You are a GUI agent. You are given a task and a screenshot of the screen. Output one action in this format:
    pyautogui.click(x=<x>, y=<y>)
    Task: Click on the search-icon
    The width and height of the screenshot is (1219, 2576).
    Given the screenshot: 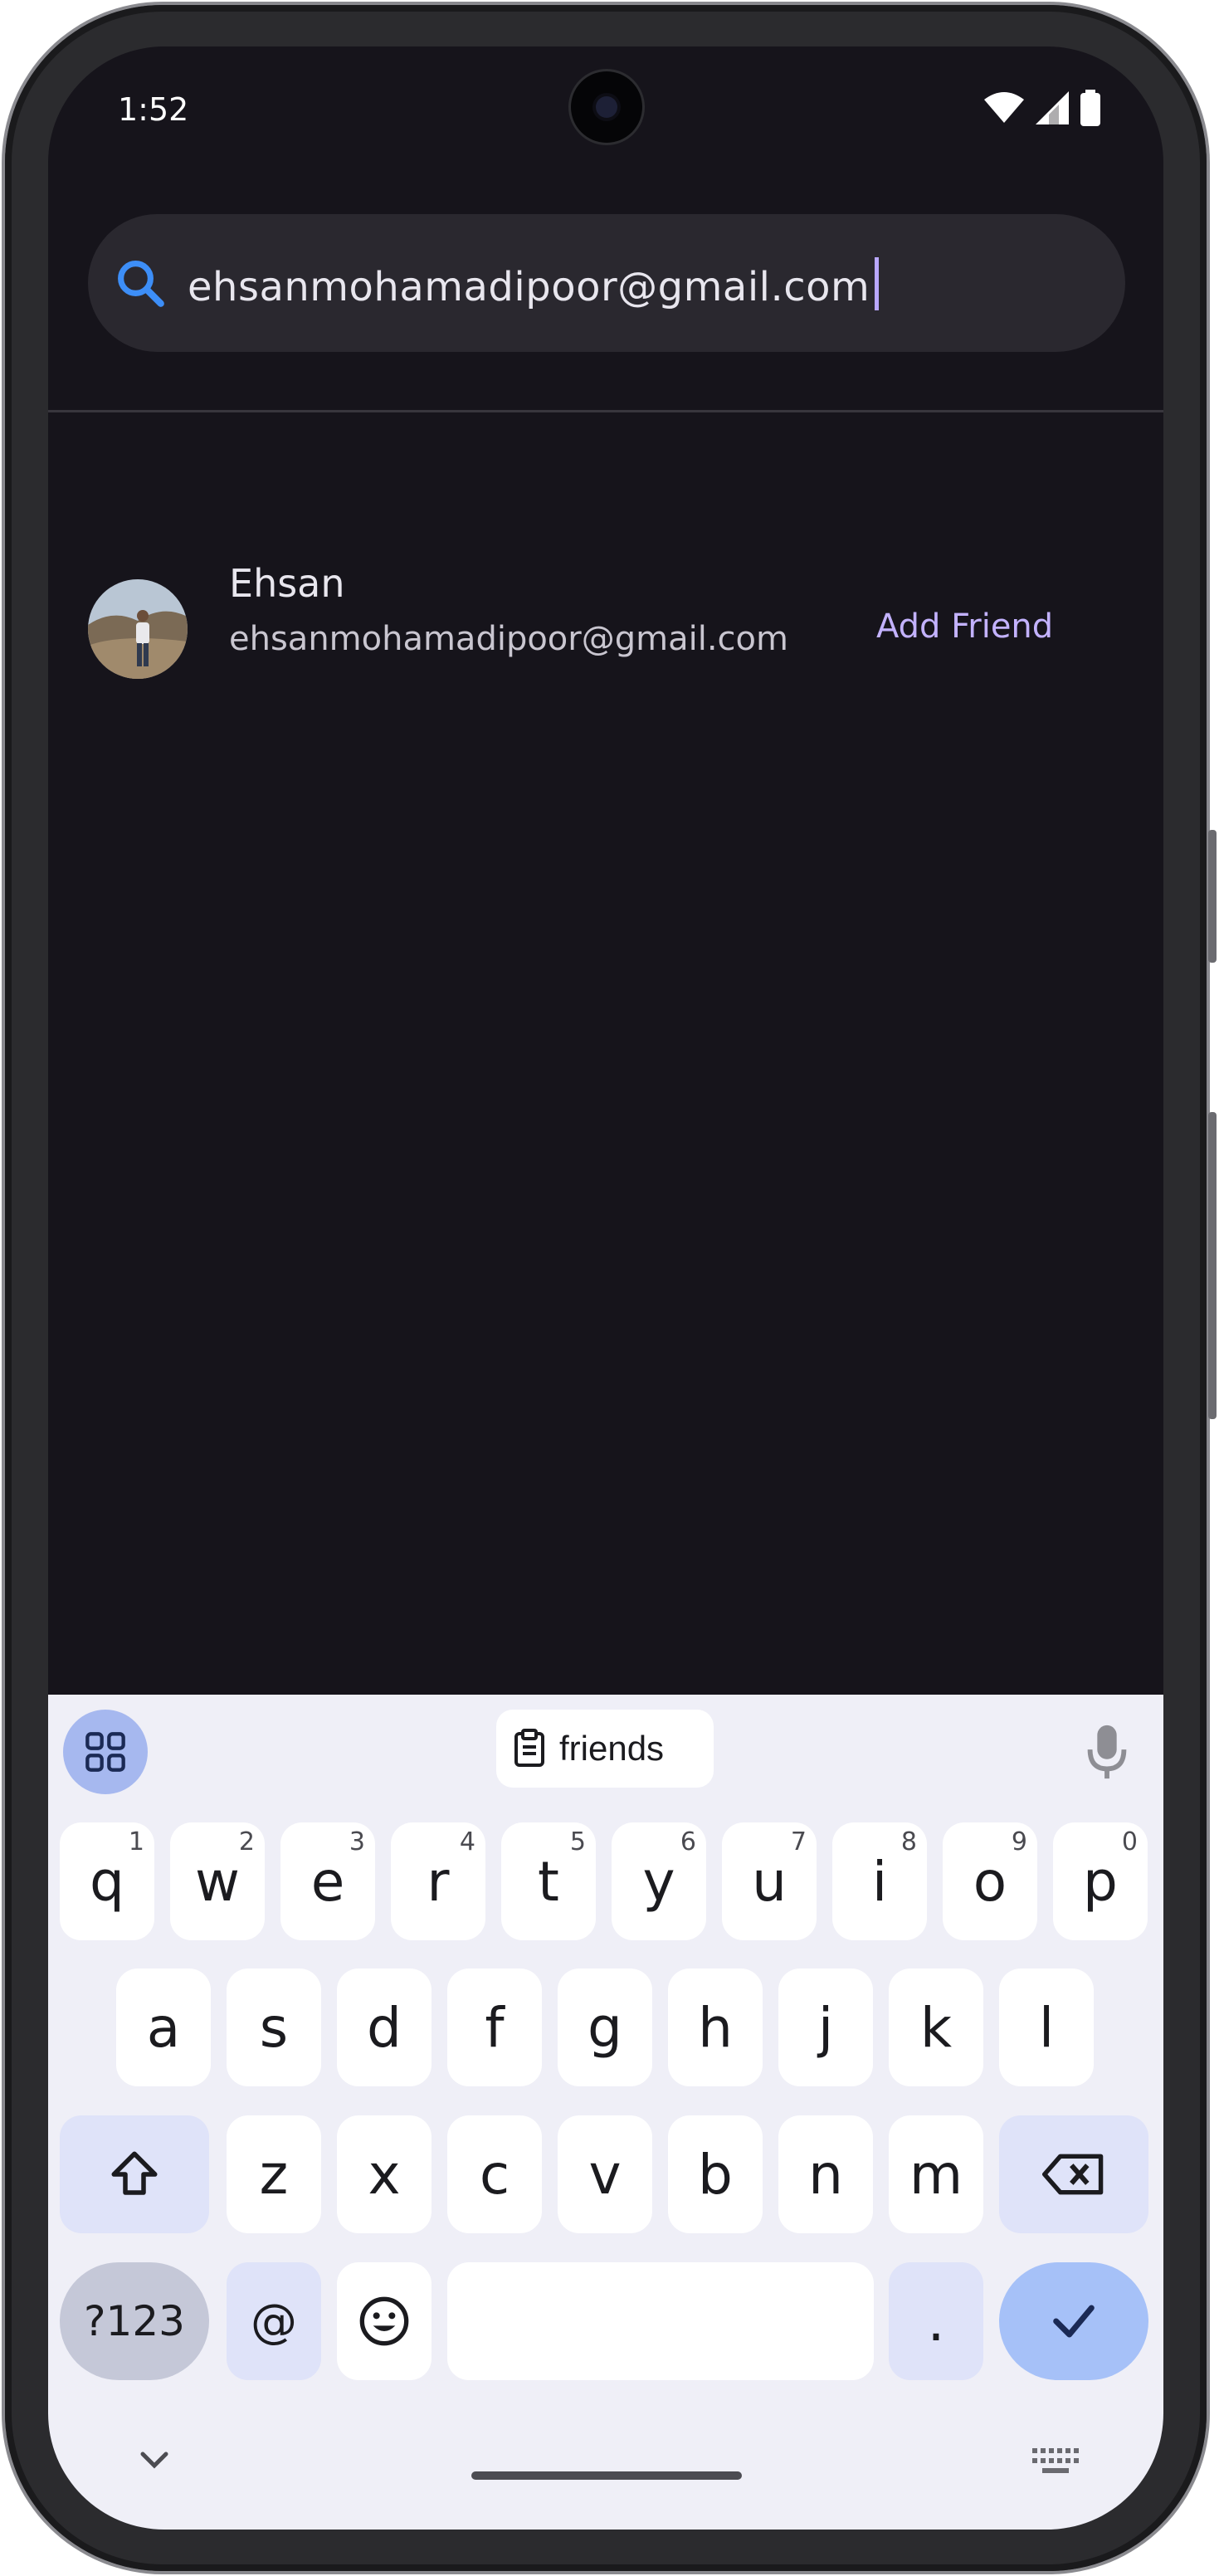 What is the action you would take?
    pyautogui.click(x=141, y=284)
    